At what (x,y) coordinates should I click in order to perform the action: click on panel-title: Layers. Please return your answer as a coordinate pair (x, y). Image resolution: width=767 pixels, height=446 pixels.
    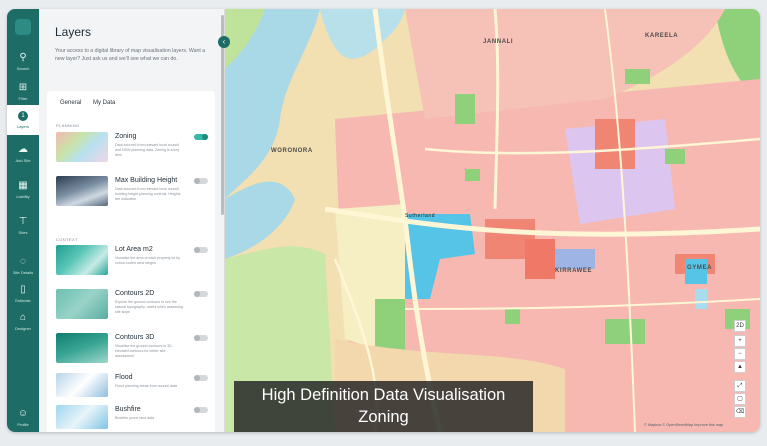
    Looking at the image, I should click on (73, 32).